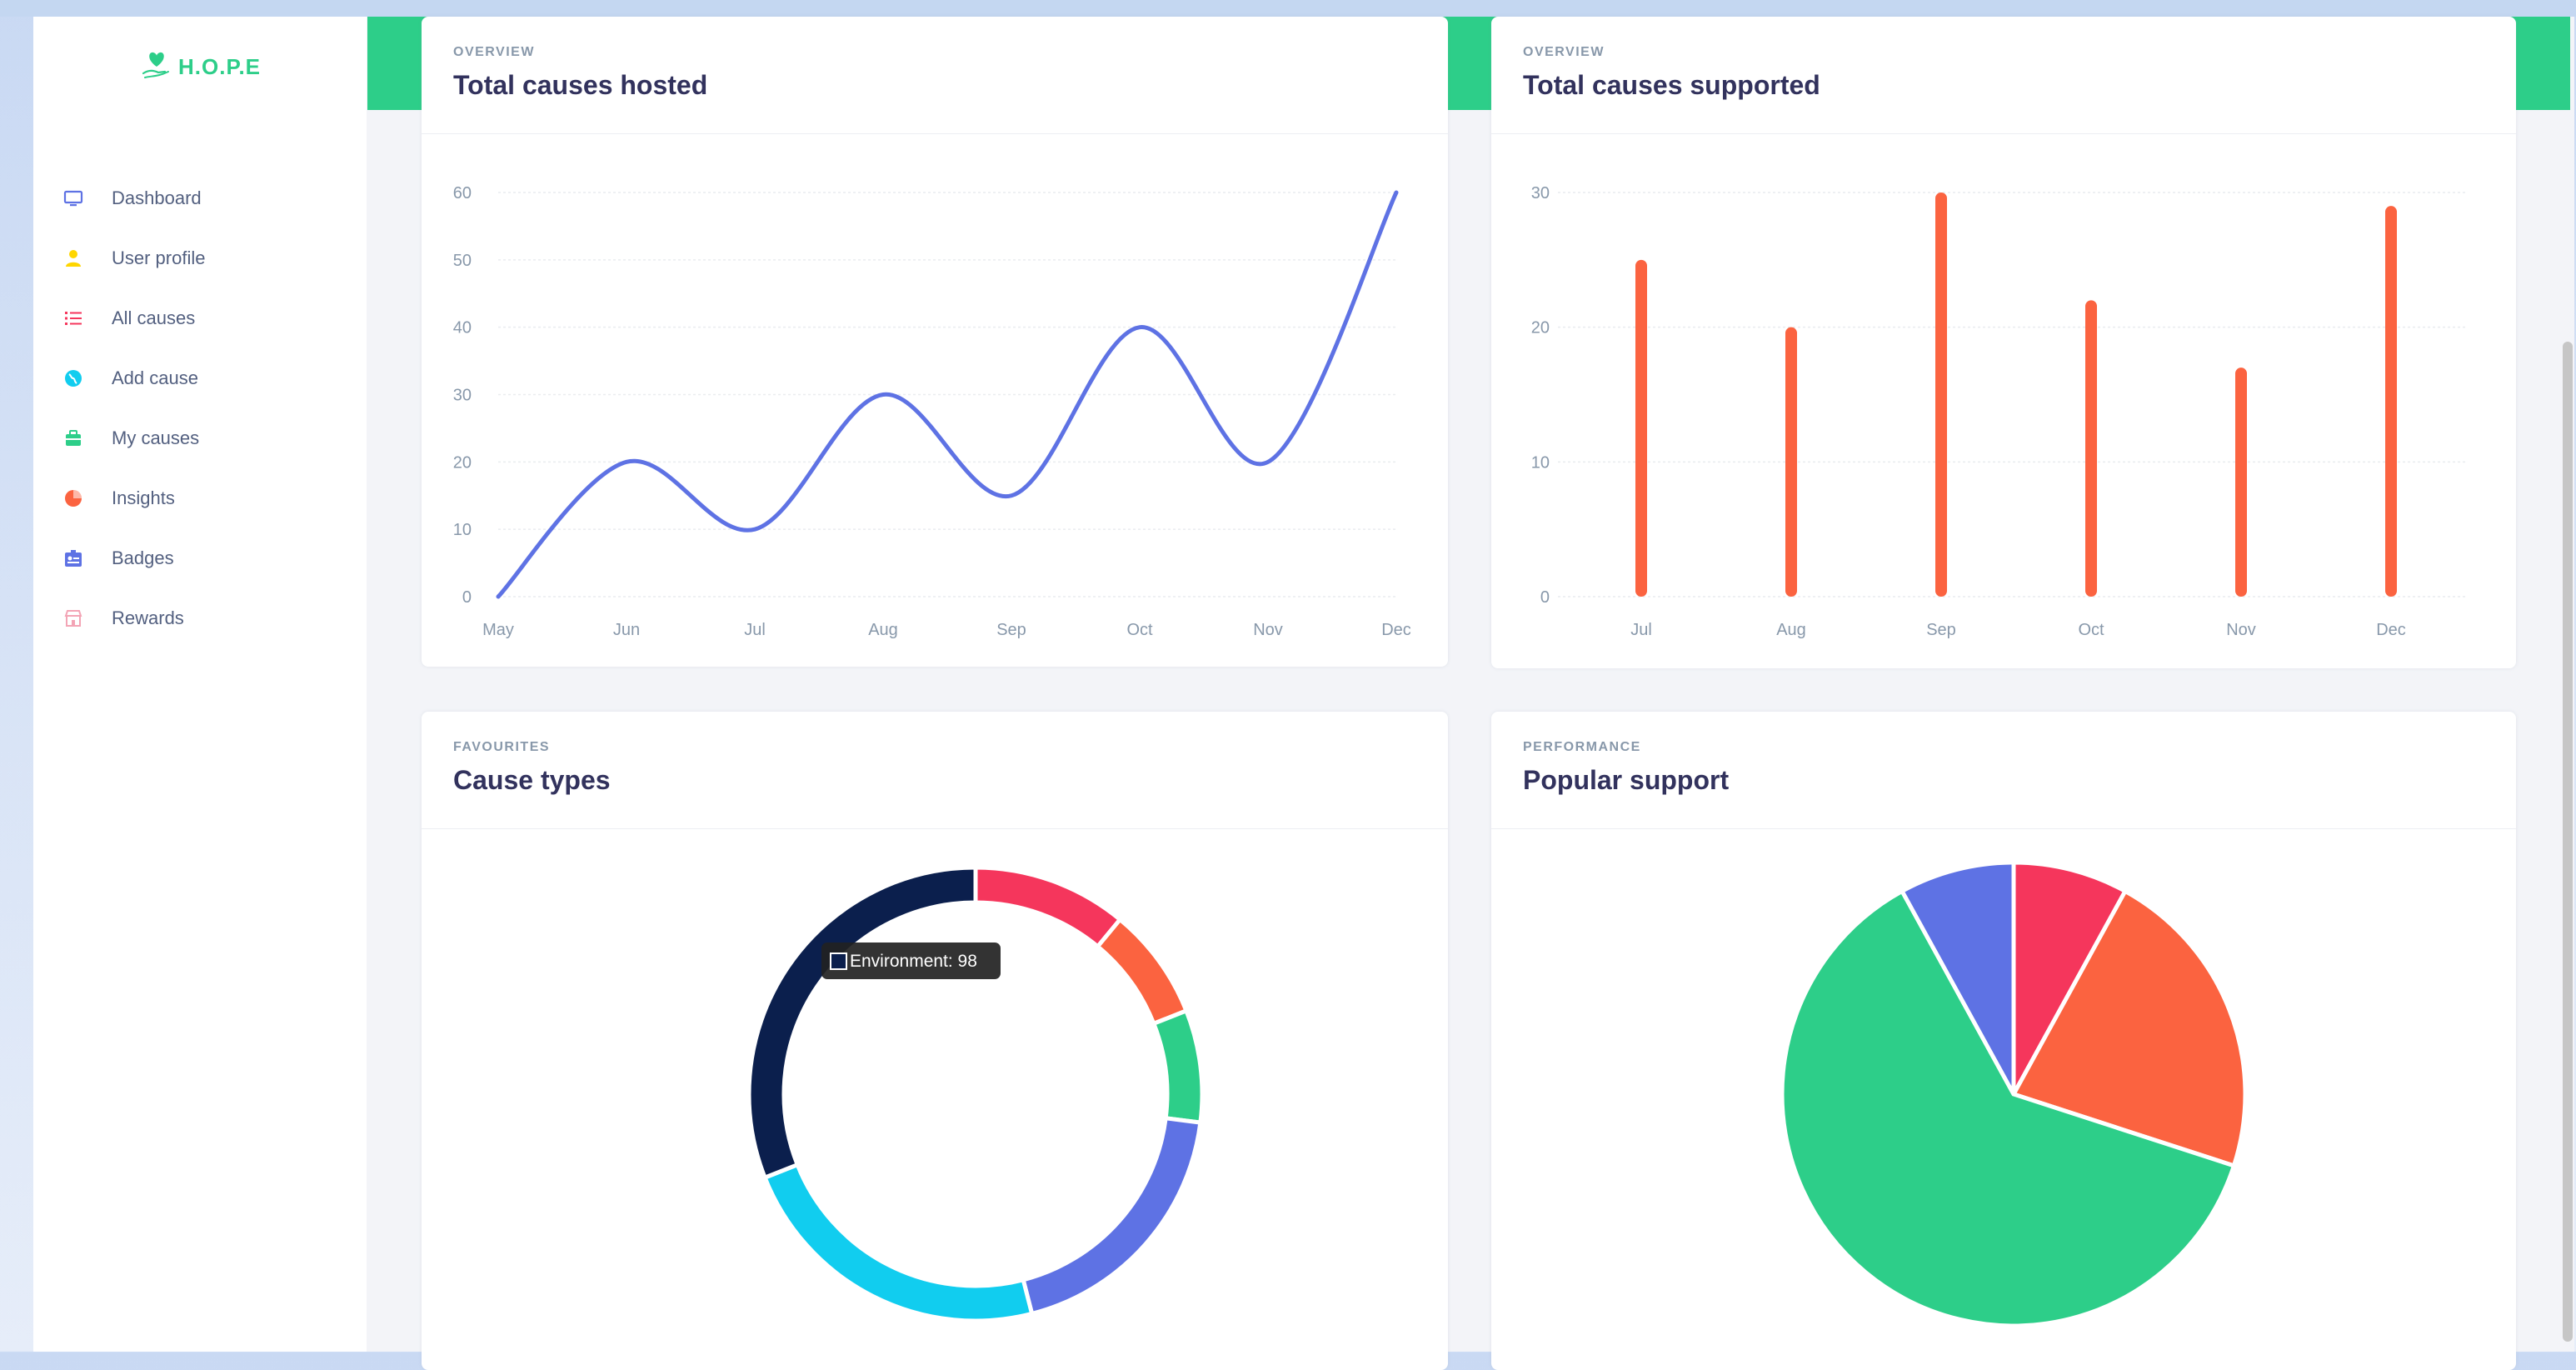  Describe the element at coordinates (1626, 780) in the screenshot. I see `card-title: Popular support` at that location.